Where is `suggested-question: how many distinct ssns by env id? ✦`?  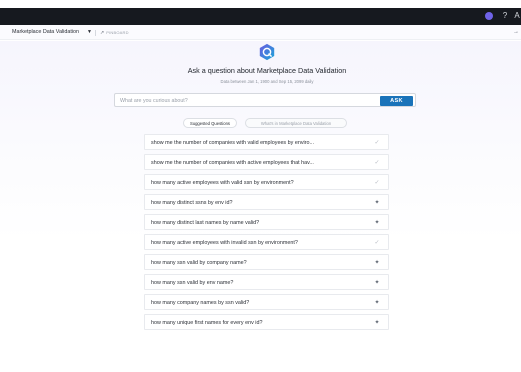
suggested-question: how many distinct ssns by env id? ✦ is located at coordinates (266, 202).